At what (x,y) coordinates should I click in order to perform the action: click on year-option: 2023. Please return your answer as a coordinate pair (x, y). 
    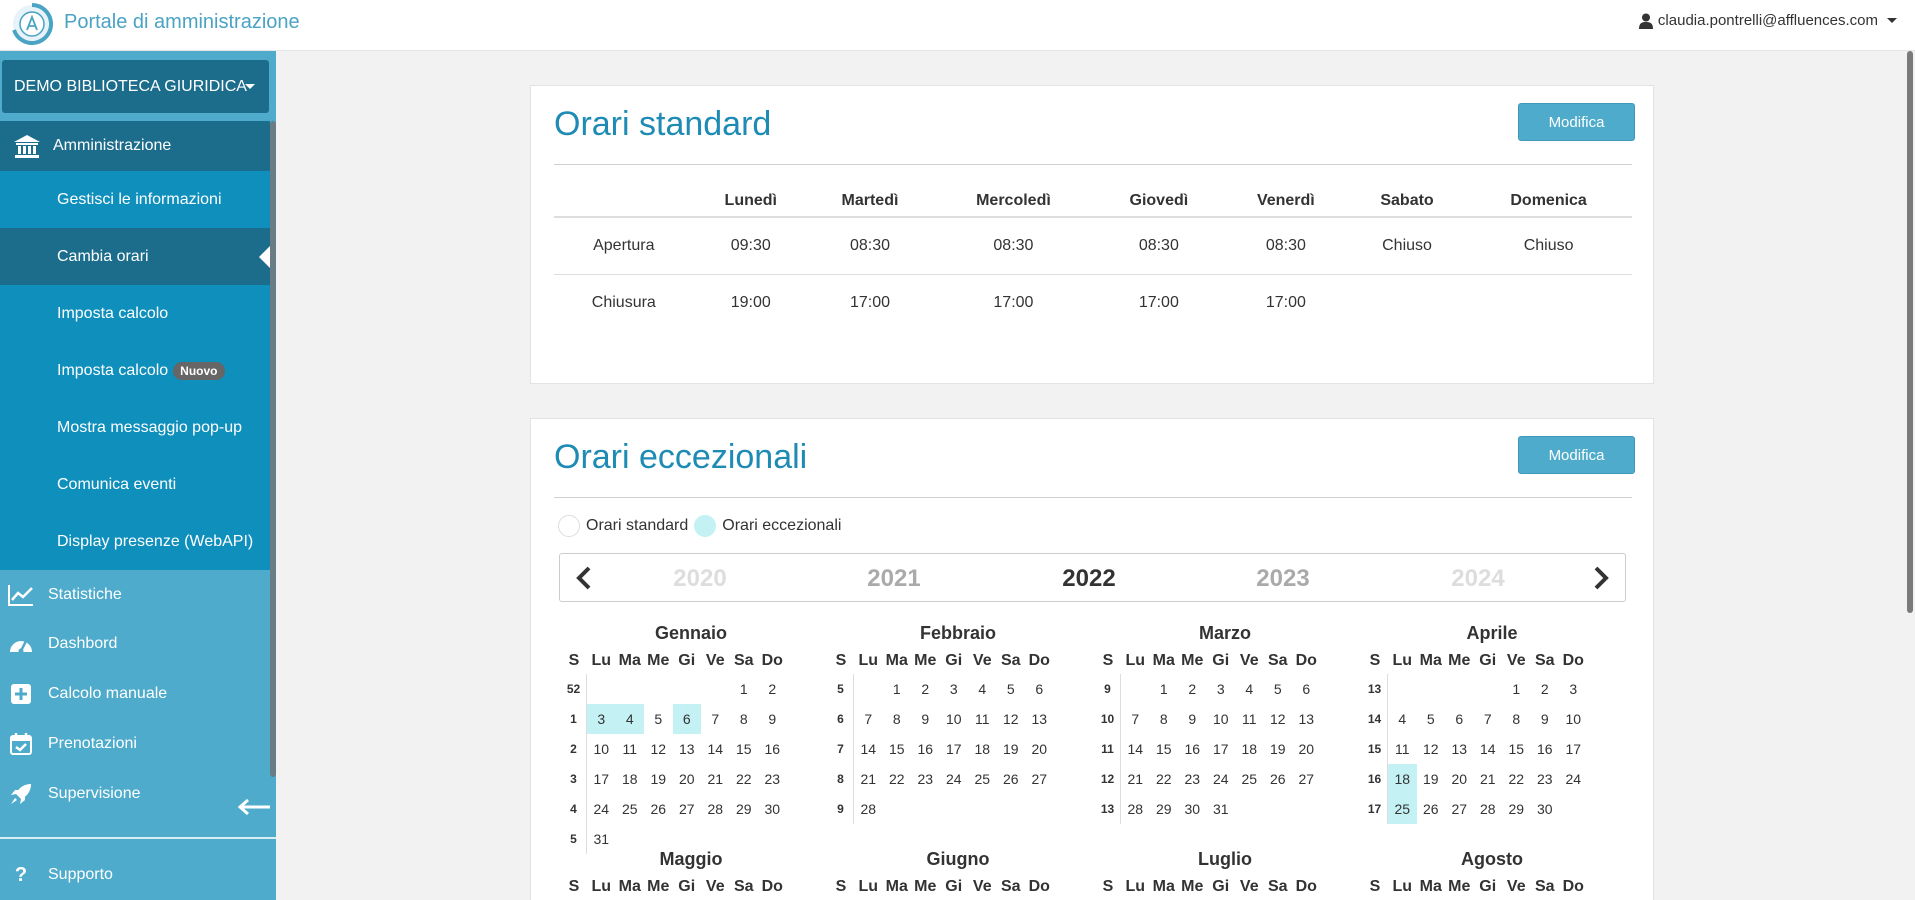
    Looking at the image, I should click on (1283, 579).